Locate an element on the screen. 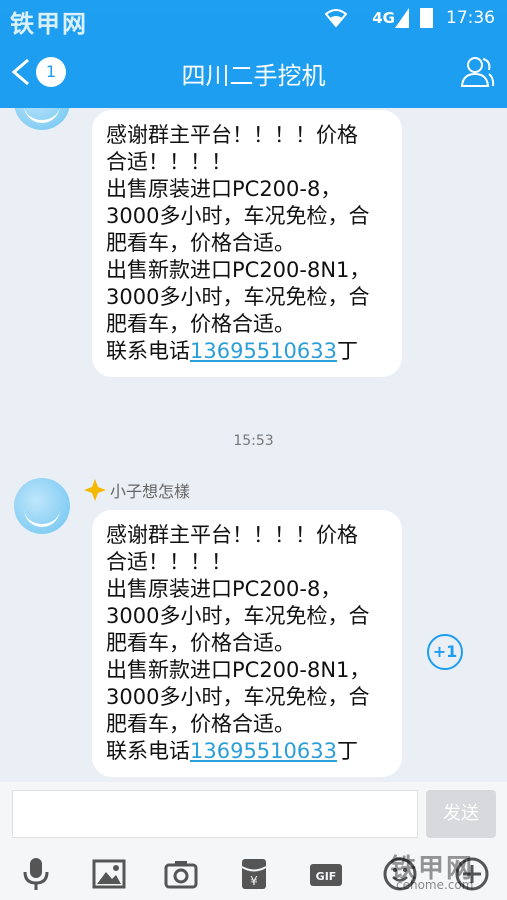 This screenshot has height=900, width=507. wifi-icon is located at coordinates (336, 18).